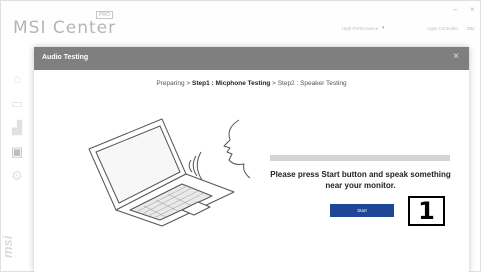 The image size is (481, 272). What do you see at coordinates (456, 57) in the screenshot?
I see `close-icon: ×` at bounding box center [456, 57].